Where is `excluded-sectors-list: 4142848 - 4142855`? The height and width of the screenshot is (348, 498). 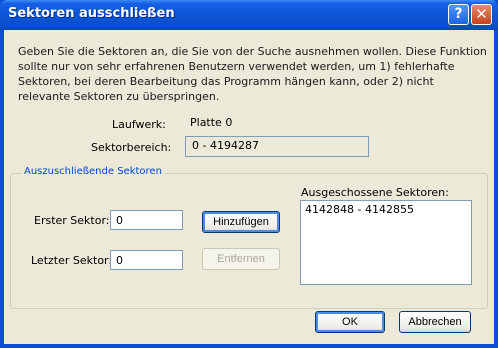
excluded-sectors-list: 4142848 - 4142855 is located at coordinates (386, 242).